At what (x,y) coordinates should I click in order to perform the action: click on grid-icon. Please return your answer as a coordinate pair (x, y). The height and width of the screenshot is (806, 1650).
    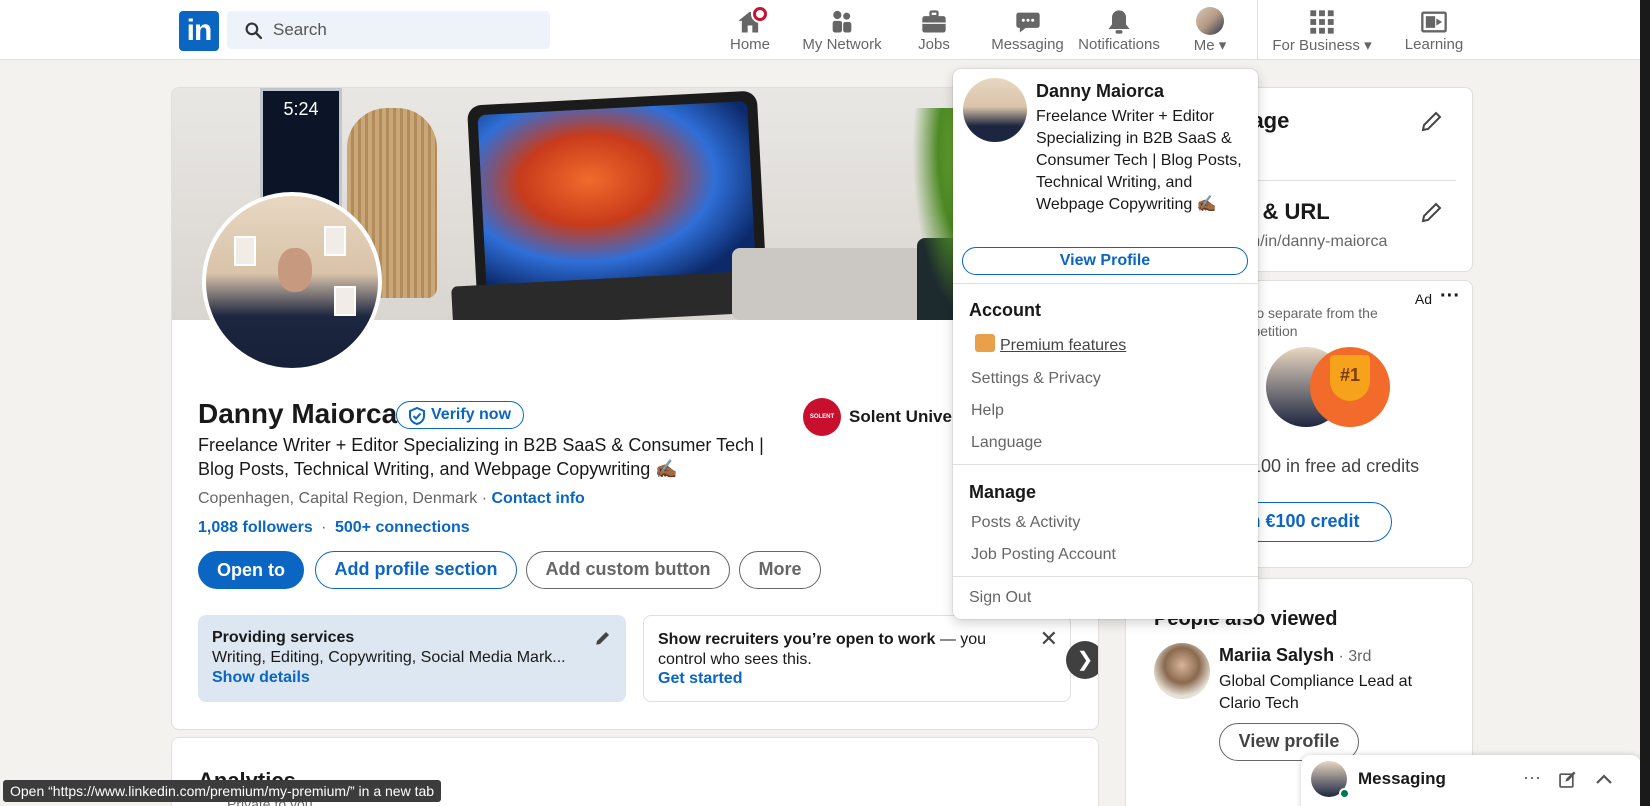
    Looking at the image, I should click on (1322, 22).